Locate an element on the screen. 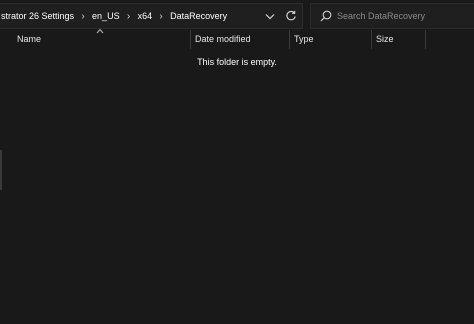  breadcrumb-item-settings: strator 26 Settings is located at coordinates (37, 16).